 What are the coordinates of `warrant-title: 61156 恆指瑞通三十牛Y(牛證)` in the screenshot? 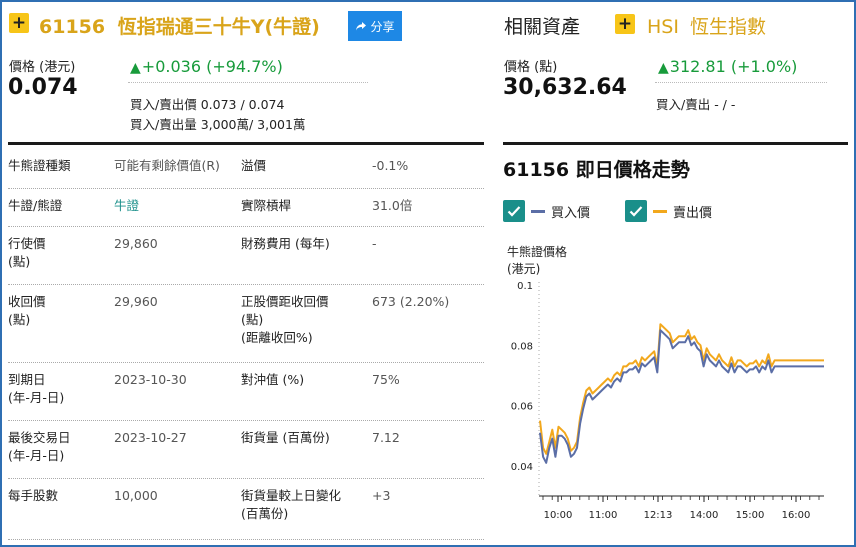 It's located at (179, 25).